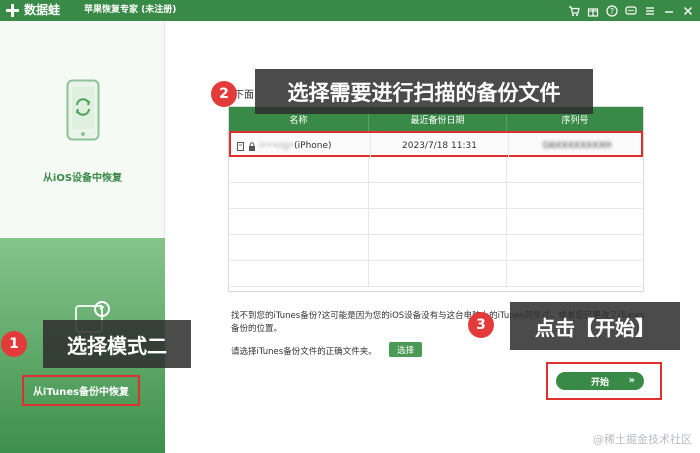 The image size is (700, 453). I want to click on start-button-label: 开始, so click(599, 382).